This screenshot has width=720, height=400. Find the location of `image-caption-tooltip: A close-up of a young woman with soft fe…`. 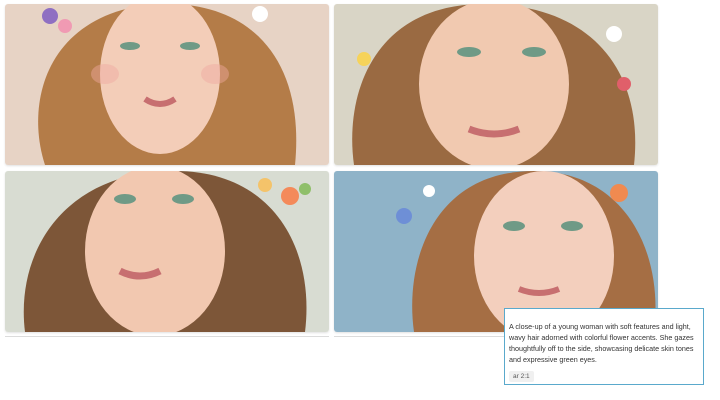

image-caption-tooltip: A close-up of a young woman with soft fe… is located at coordinates (604, 346).